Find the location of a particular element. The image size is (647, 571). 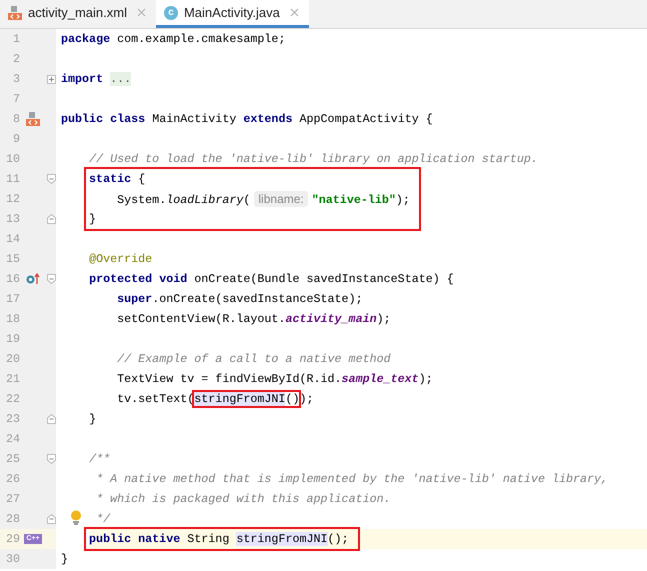

line-number: 29 is located at coordinates (12, 539).